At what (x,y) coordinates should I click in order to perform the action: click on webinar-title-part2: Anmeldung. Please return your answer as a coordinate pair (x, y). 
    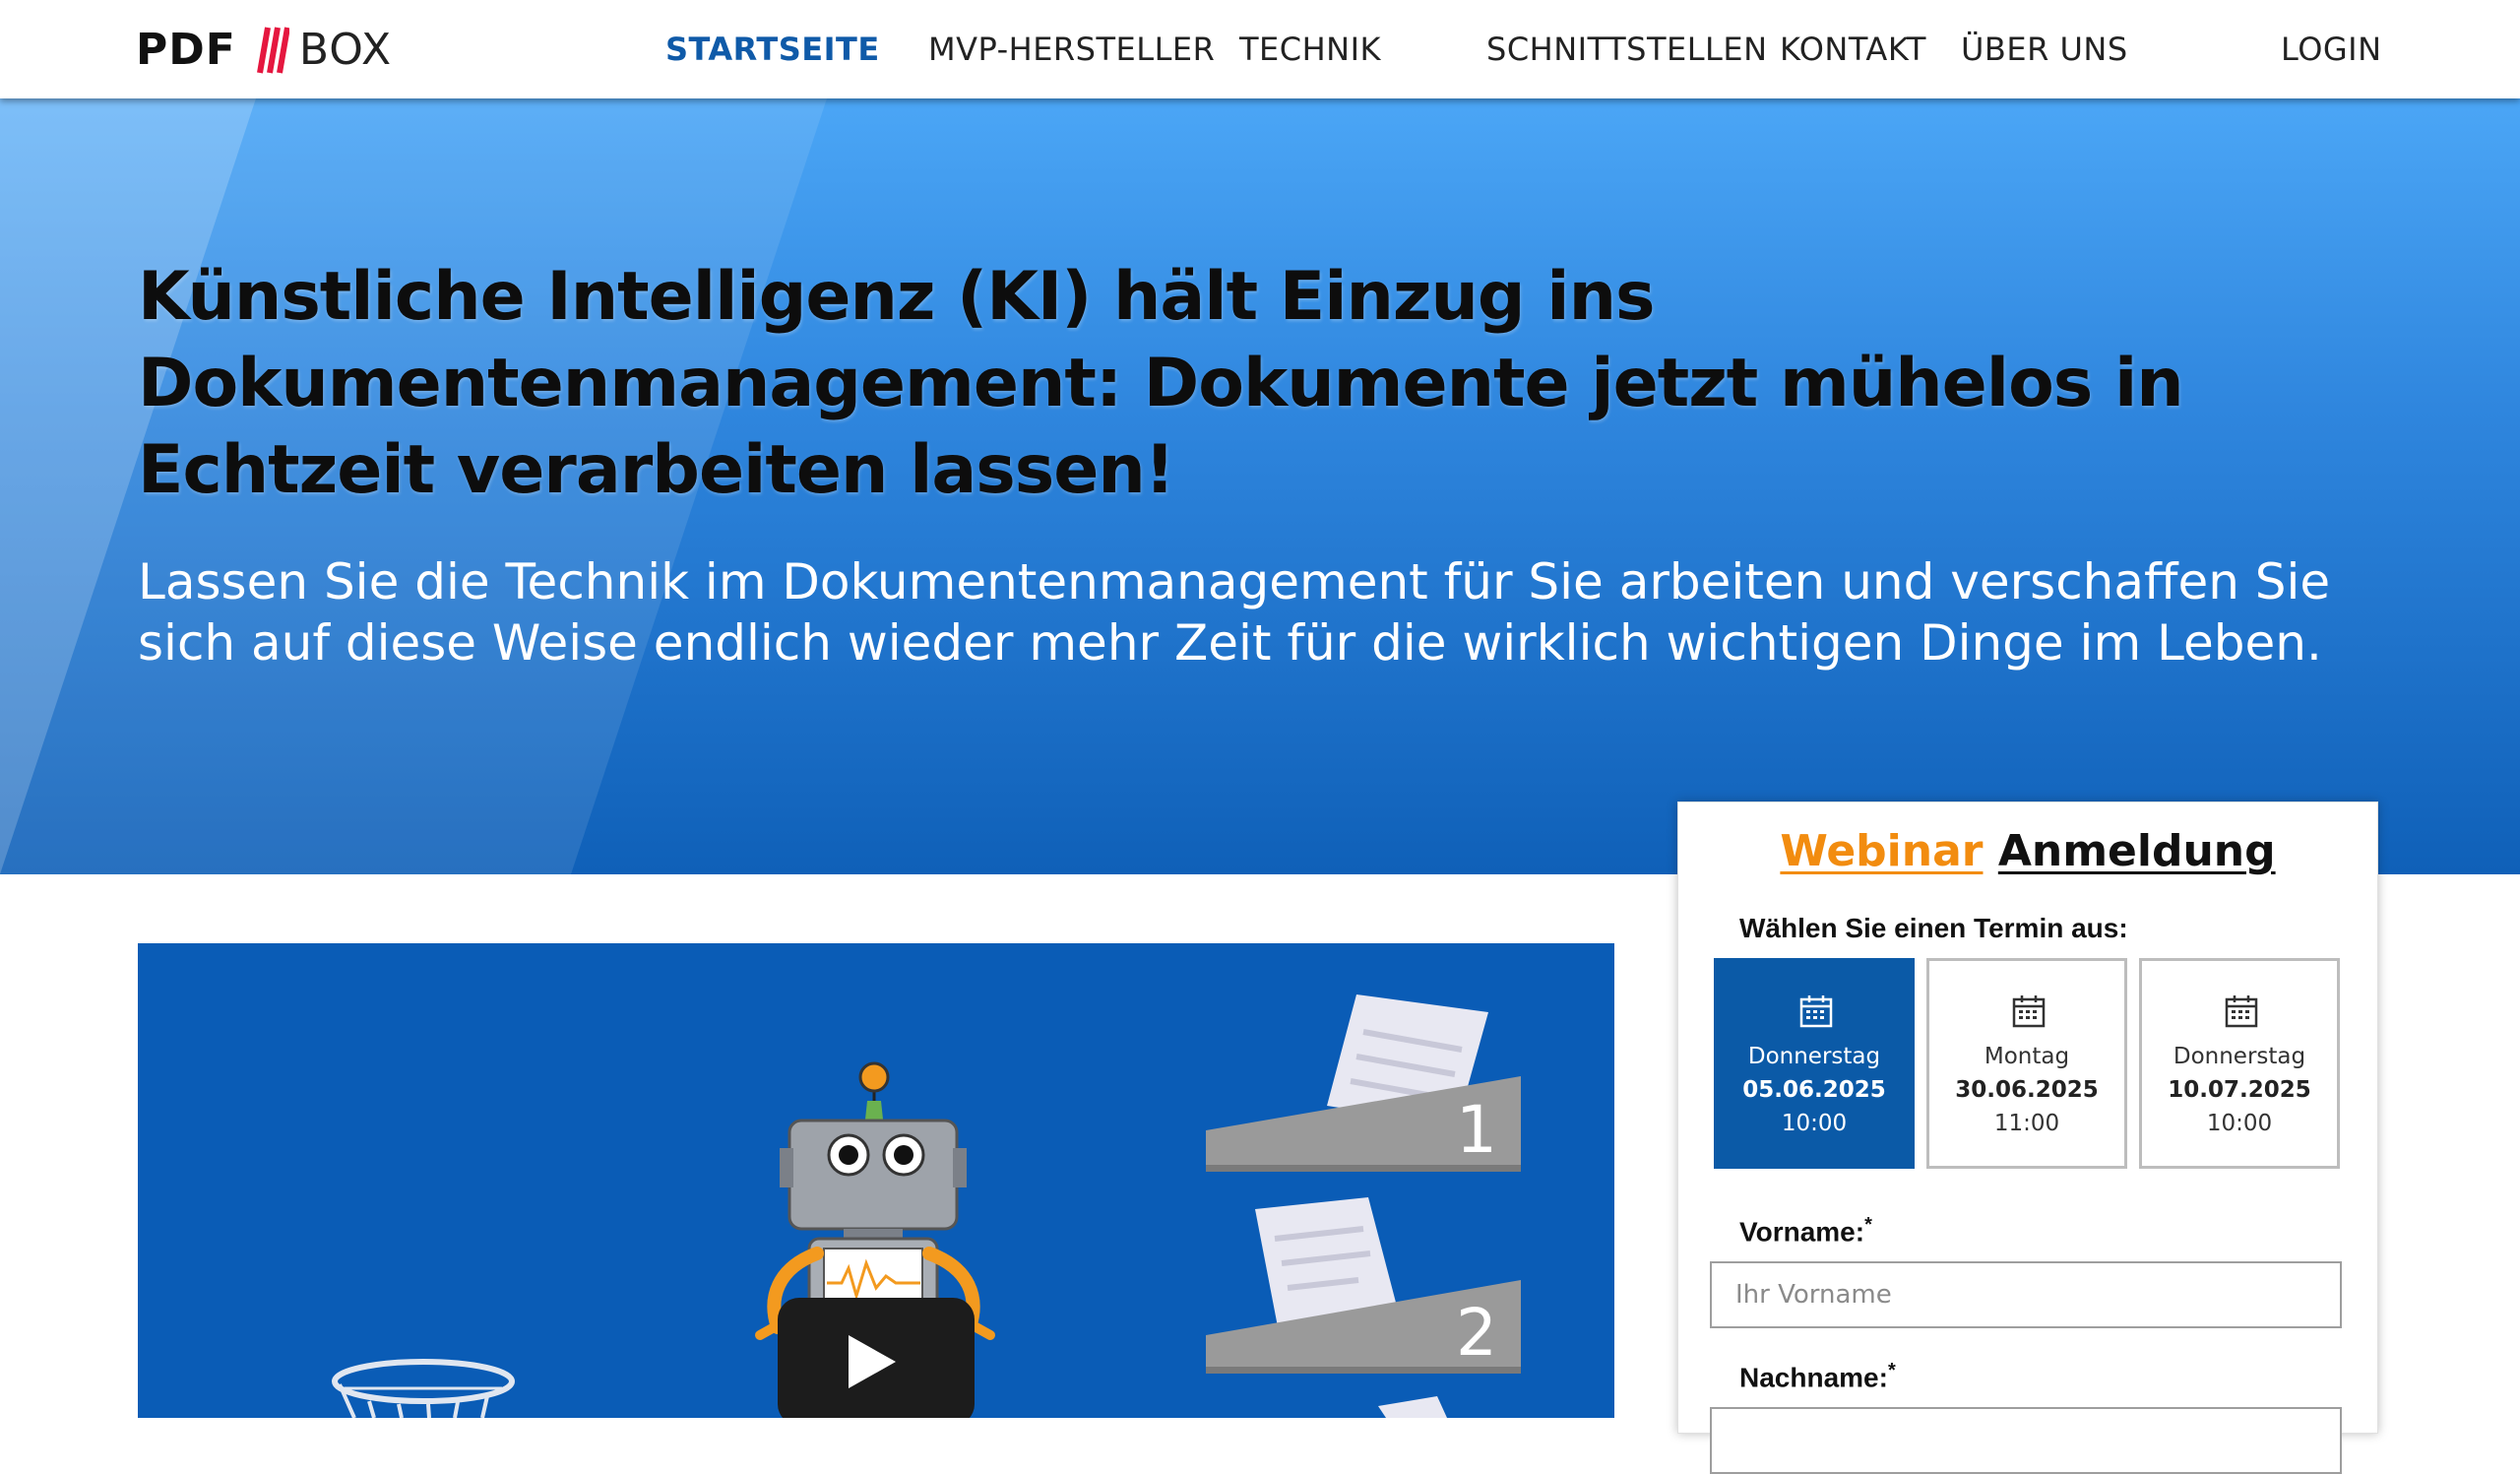
    Looking at the image, I should click on (2136, 851).